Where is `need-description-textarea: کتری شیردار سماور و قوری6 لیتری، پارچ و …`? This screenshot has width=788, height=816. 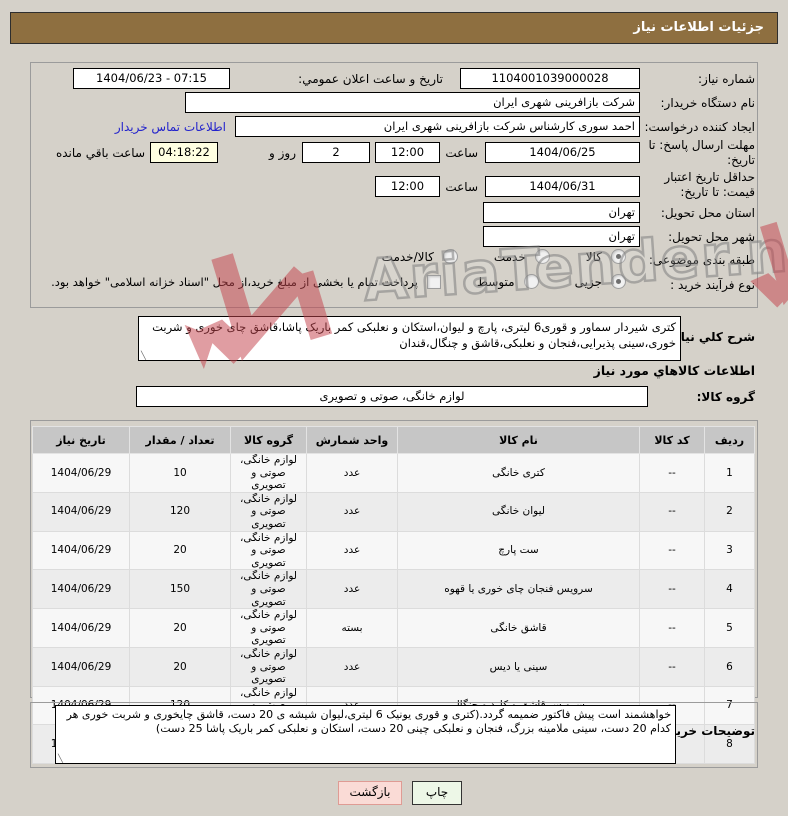
need-description-textarea: کتری شیردار سماور و قوری6 لیتری، پارچ و … is located at coordinates (409, 338).